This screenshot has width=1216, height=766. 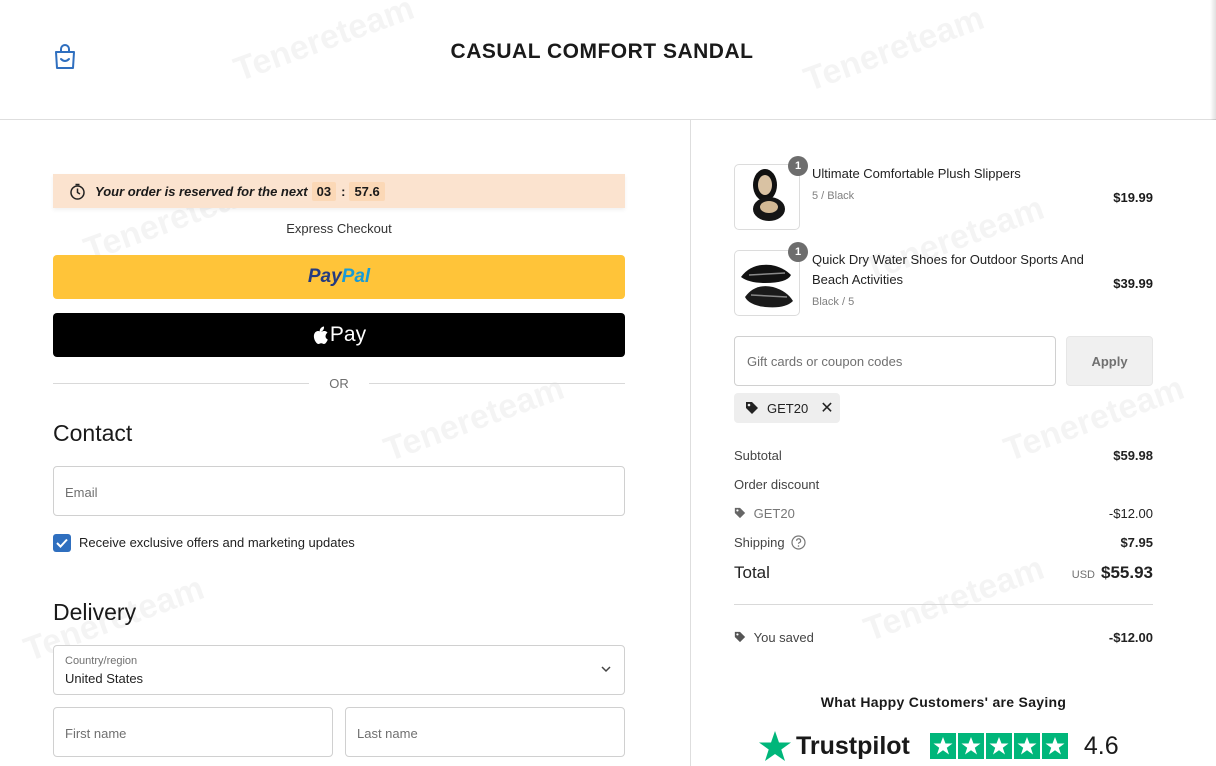 I want to click on first-name-placeholder: First name, so click(x=96, y=733).